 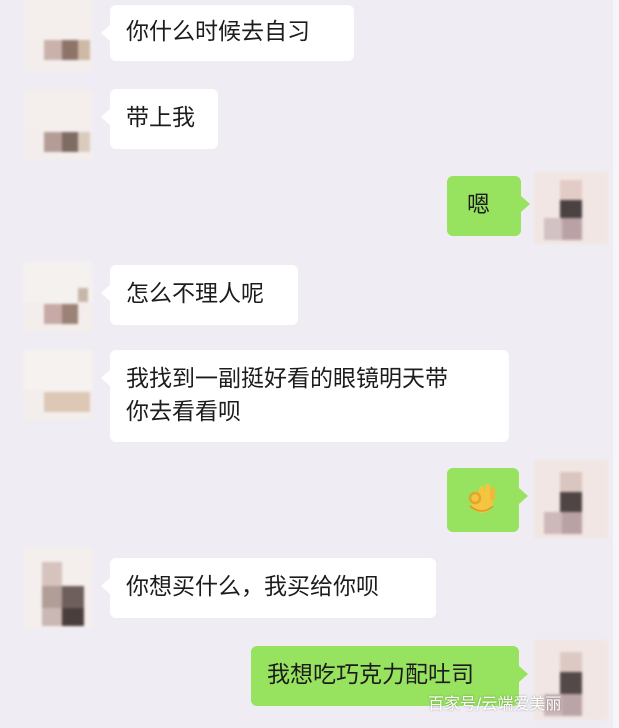 I want to click on message-text: 带上我, so click(x=160, y=118).